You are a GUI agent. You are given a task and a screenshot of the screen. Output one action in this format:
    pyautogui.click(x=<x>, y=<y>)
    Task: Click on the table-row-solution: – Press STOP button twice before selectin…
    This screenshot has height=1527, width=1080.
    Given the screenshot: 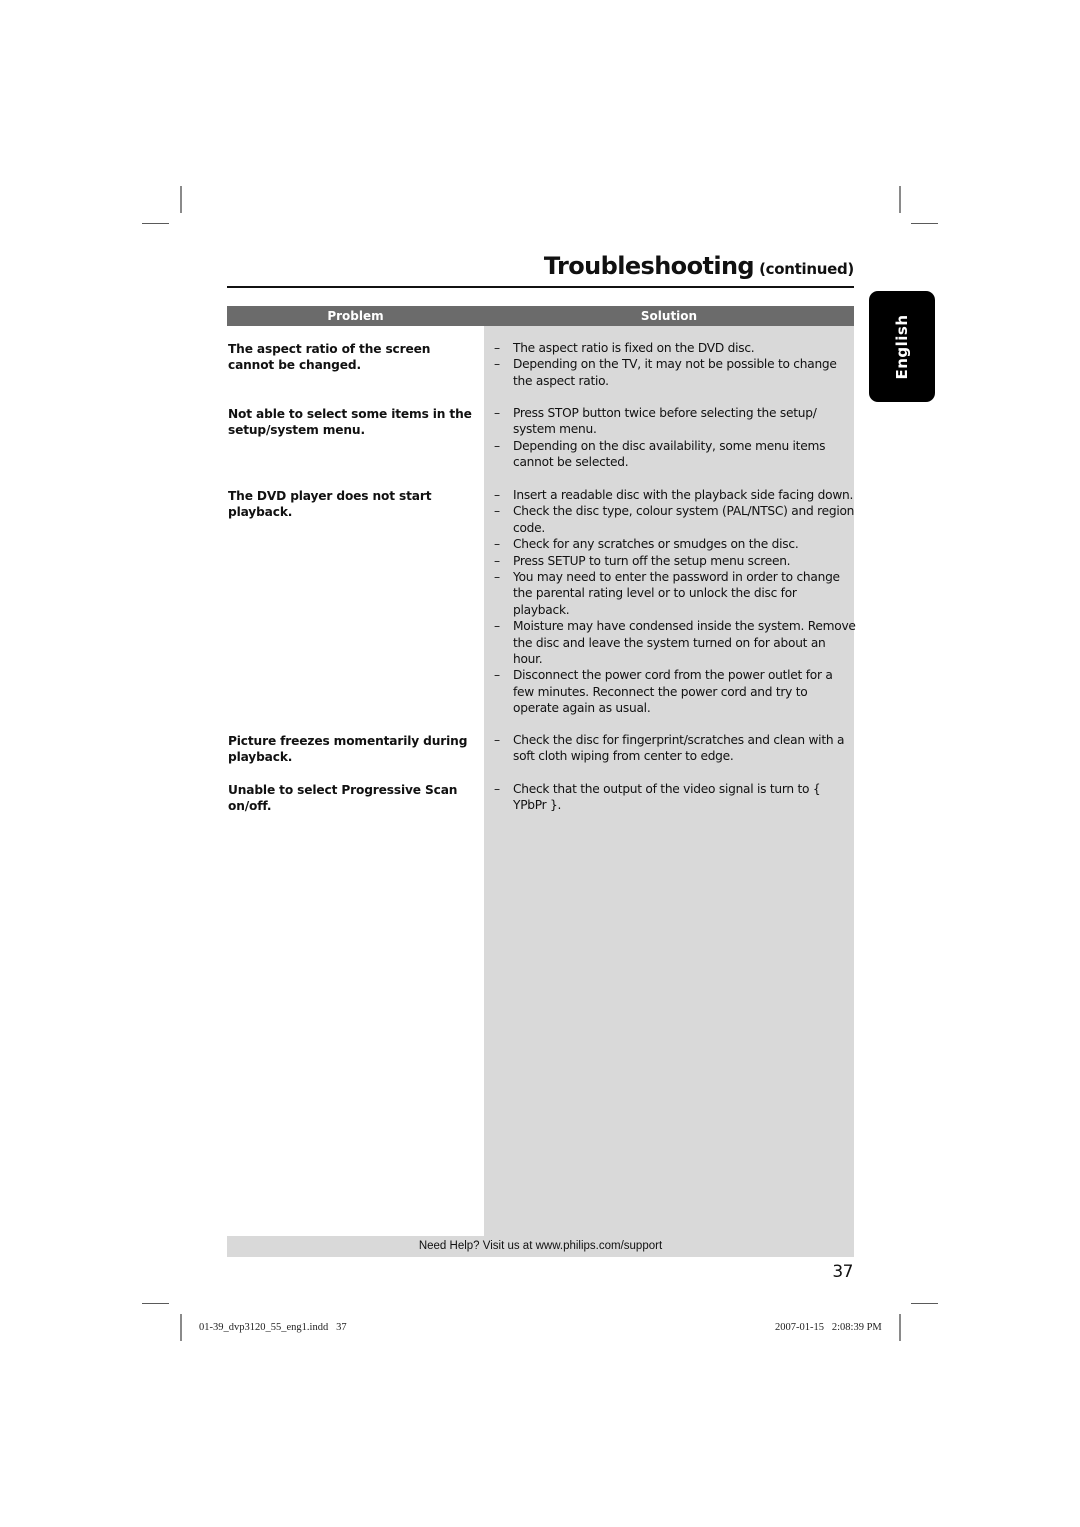 What is the action you would take?
    pyautogui.click(x=675, y=438)
    